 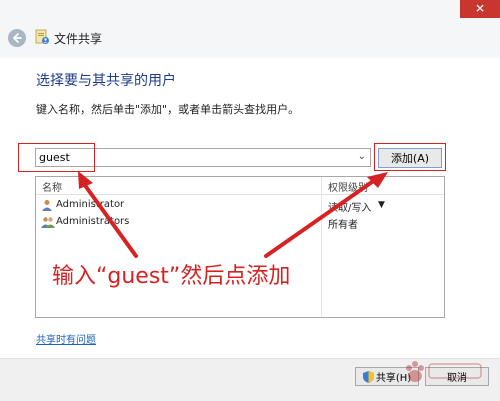 I want to click on row-permission: 所有者, so click(x=343, y=225).